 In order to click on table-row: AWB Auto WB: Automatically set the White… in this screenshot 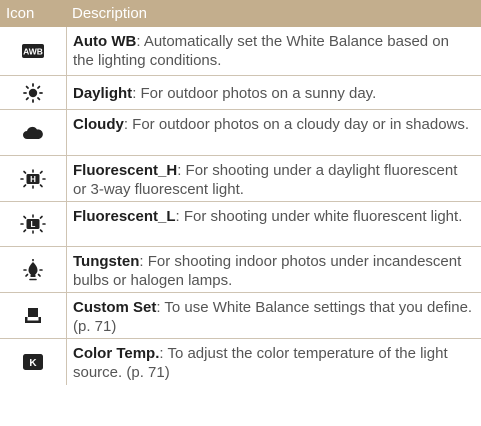, I will do `click(240, 51)`.